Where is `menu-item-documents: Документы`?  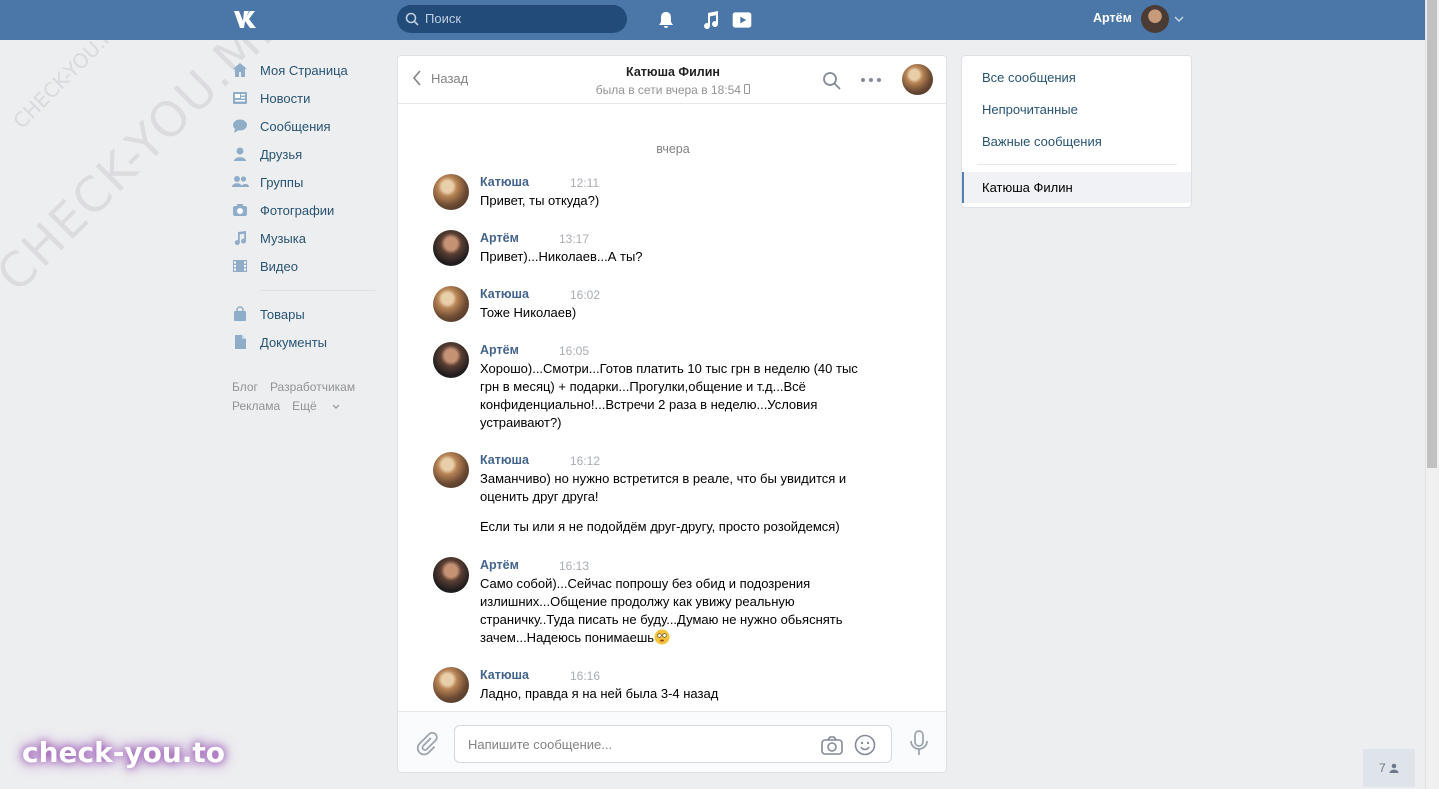 menu-item-documents: Документы is located at coordinates (305, 342).